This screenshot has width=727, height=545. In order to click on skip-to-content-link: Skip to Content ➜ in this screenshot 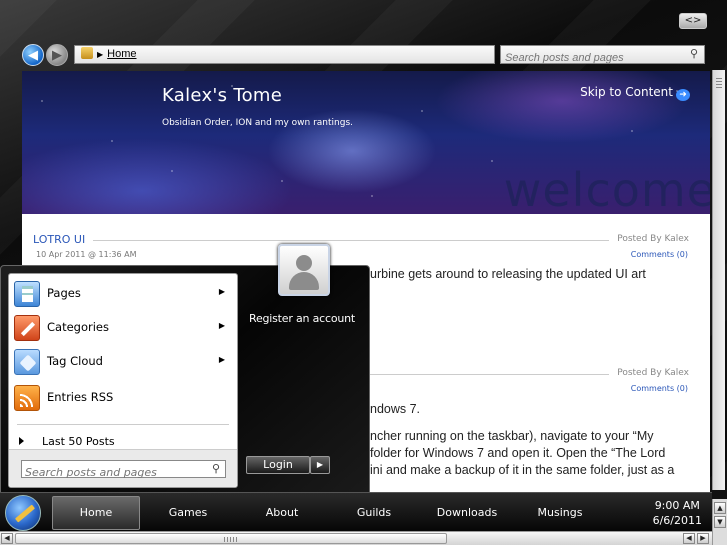, I will do `click(635, 93)`.